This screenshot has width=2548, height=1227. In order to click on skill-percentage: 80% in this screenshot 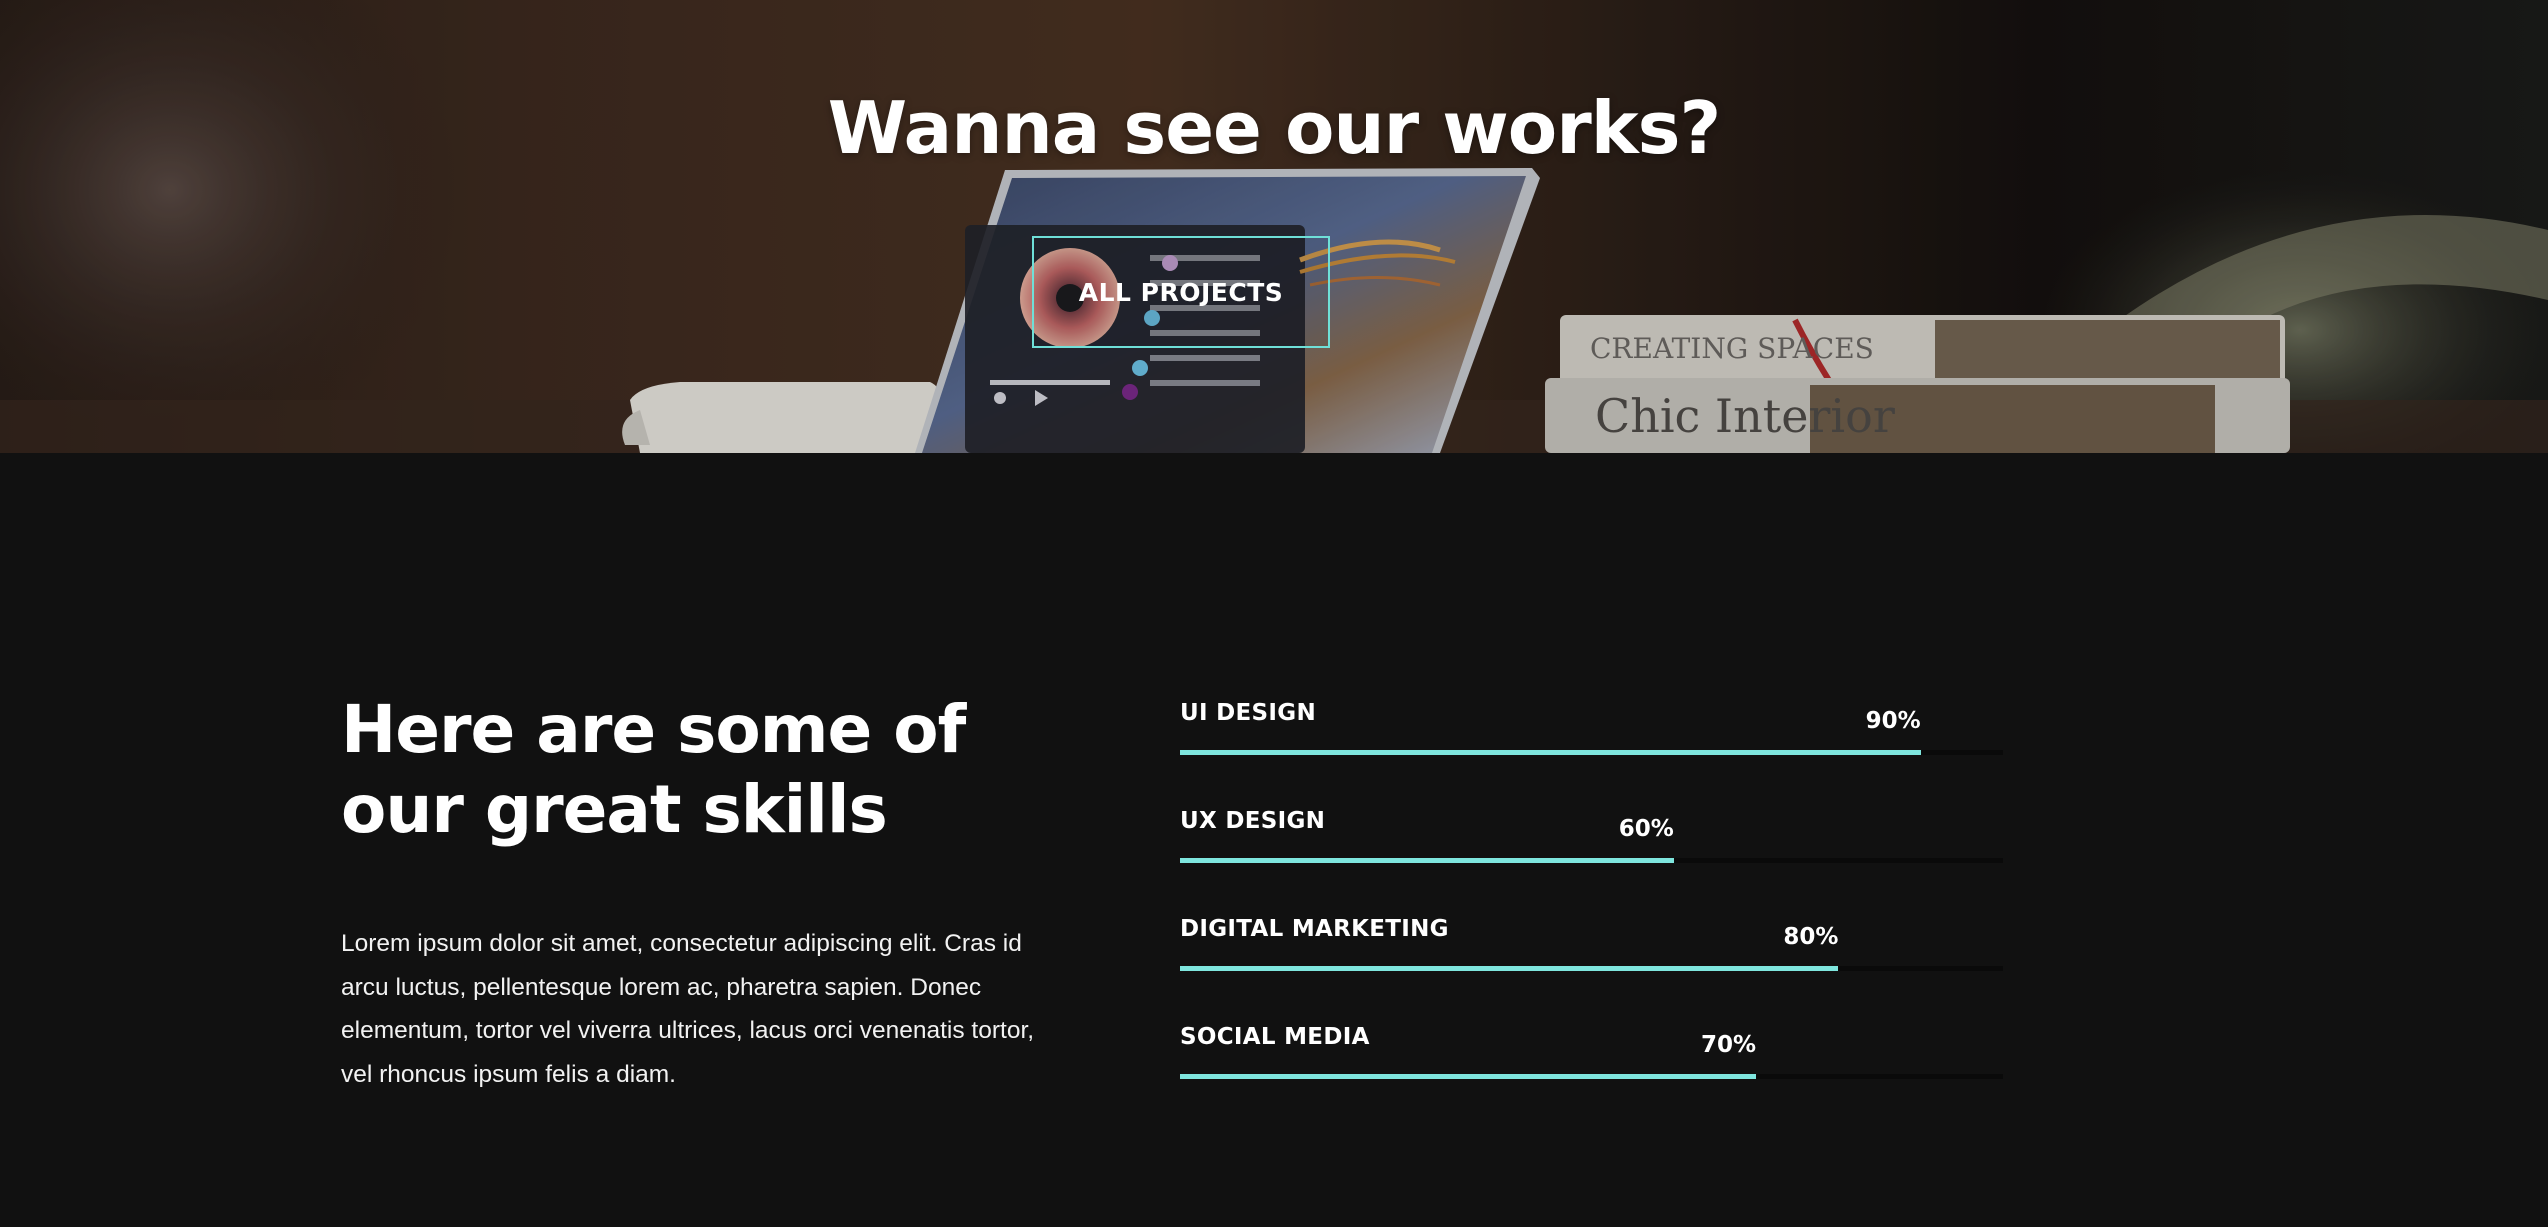, I will do `click(1811, 937)`.